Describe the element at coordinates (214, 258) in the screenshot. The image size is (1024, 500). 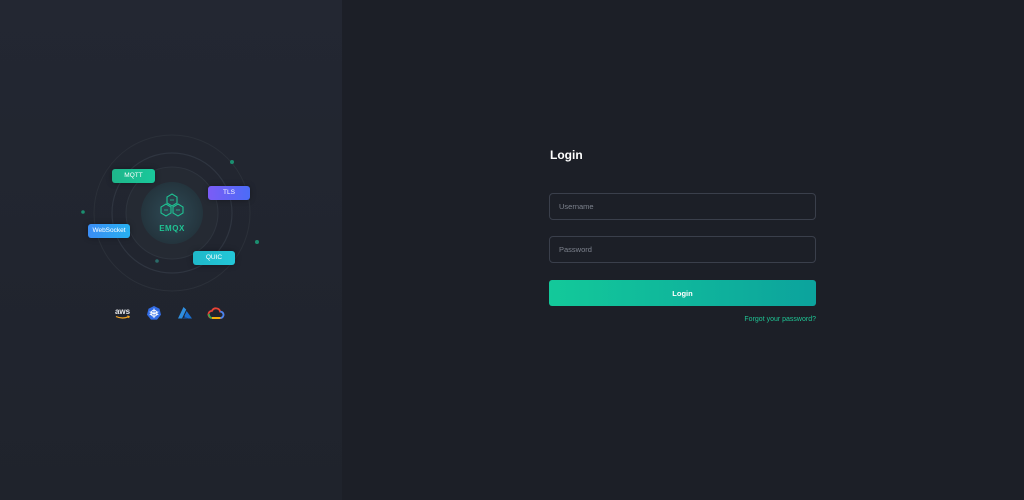
I see `tag-quic: QUIC` at that location.